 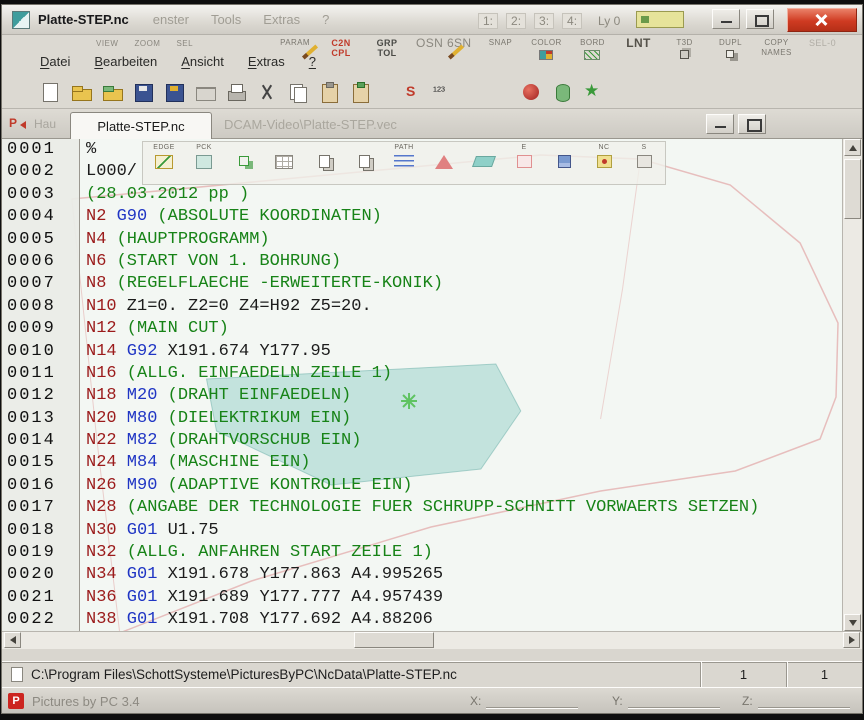 What do you see at coordinates (31, 575) in the screenshot?
I see `line-number: 0020` at bounding box center [31, 575].